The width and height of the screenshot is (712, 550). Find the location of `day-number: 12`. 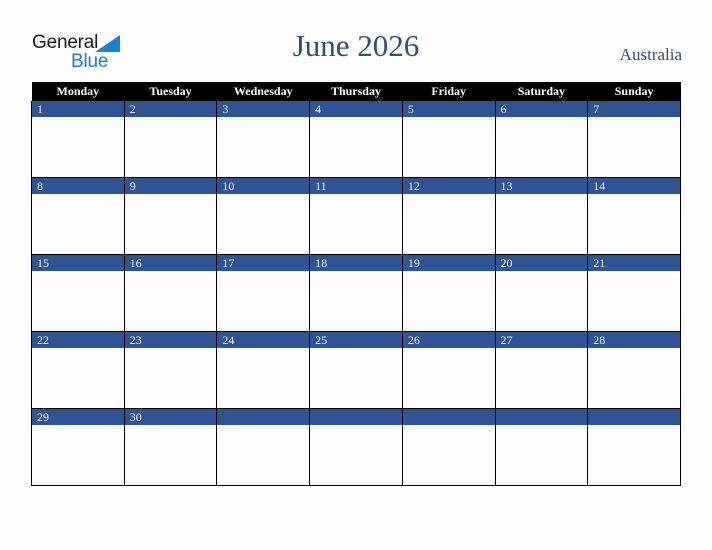

day-number: 12 is located at coordinates (448, 186).